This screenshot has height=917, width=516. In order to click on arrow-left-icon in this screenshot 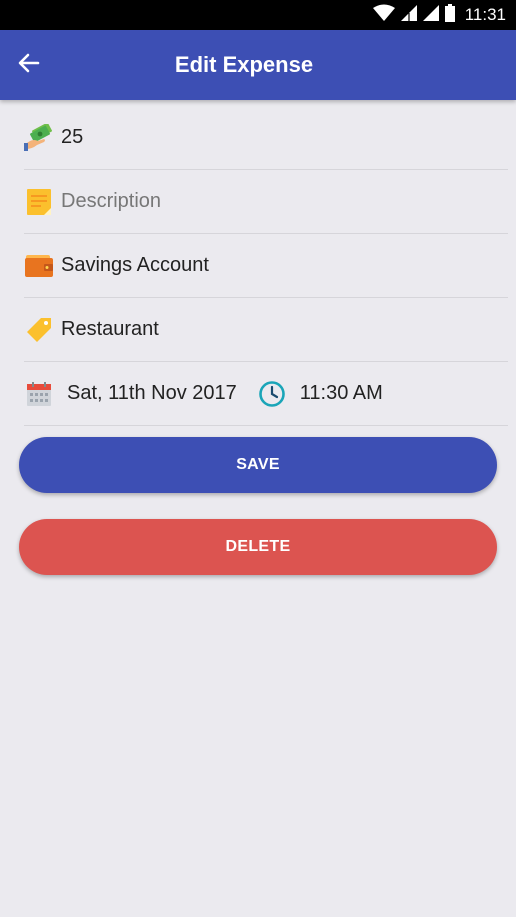, I will do `click(29, 65)`.